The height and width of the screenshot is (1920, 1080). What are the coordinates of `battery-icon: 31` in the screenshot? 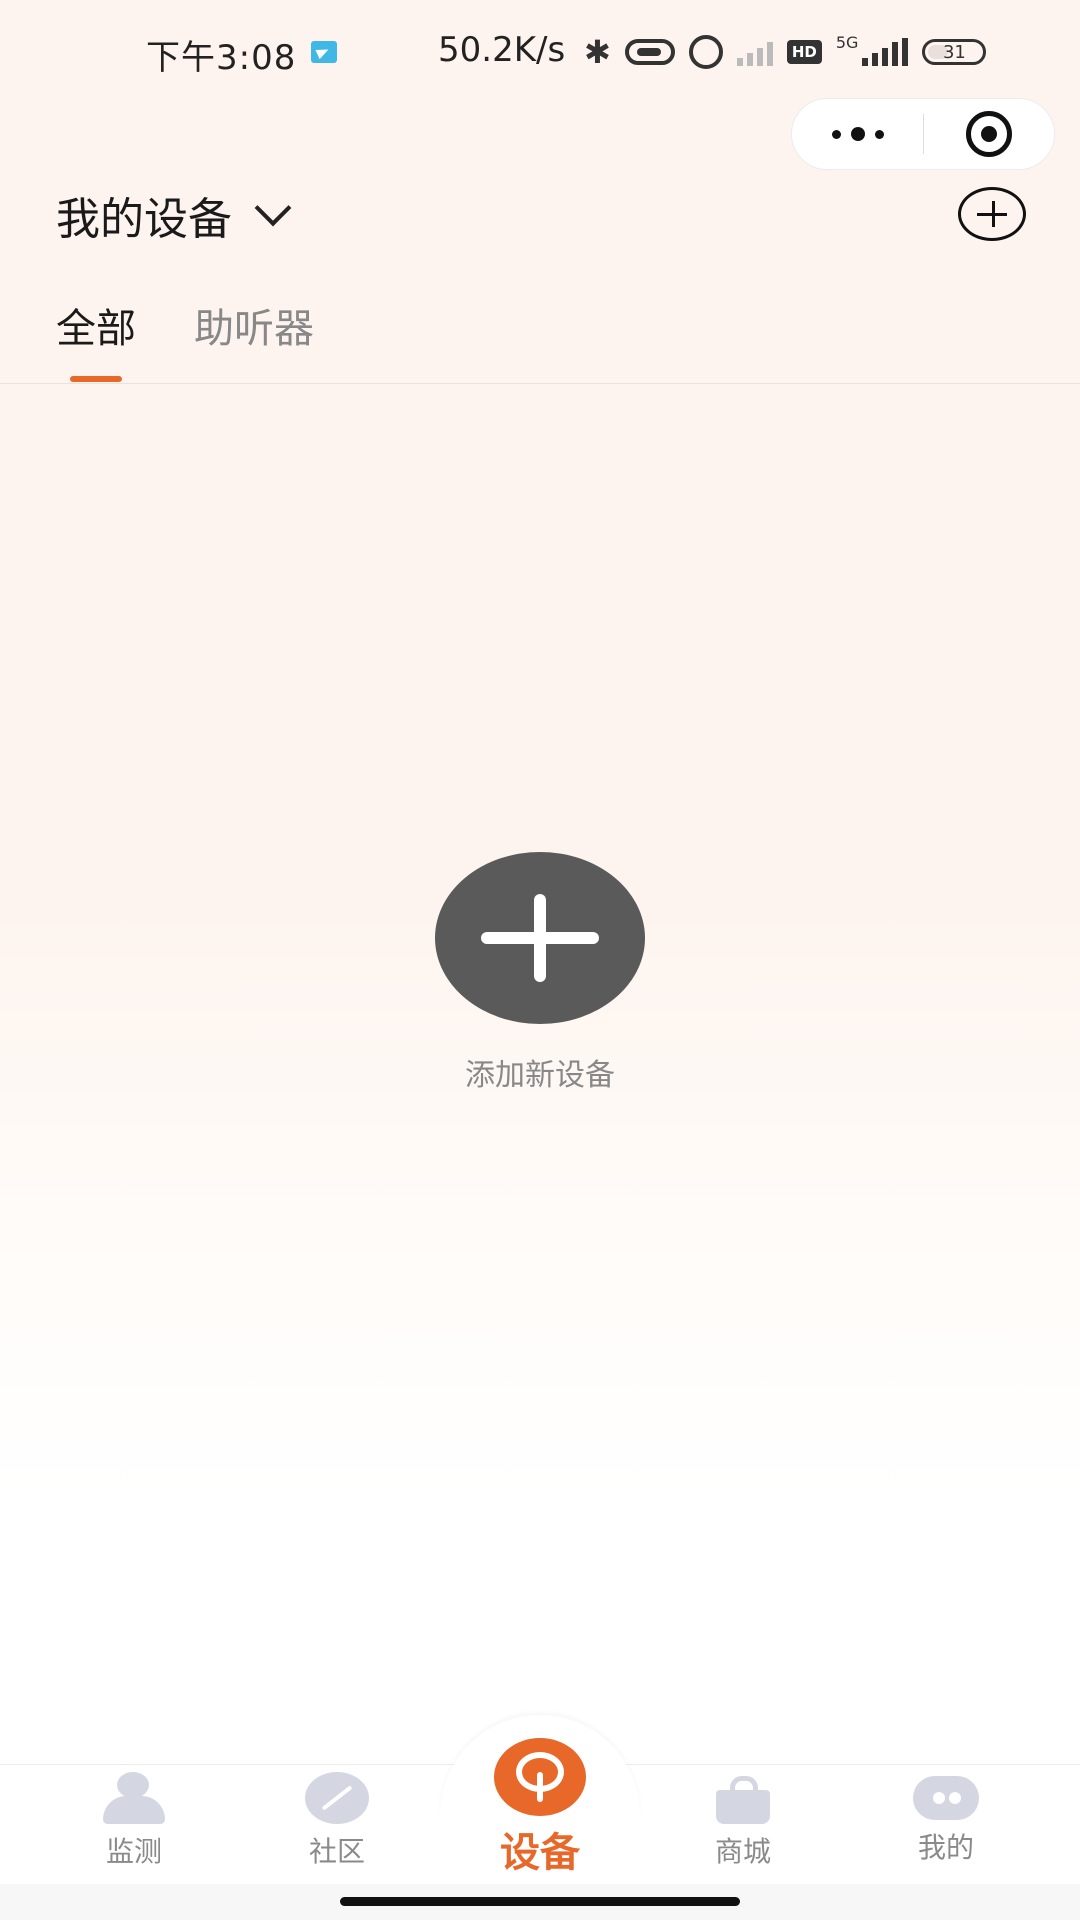 It's located at (954, 52).